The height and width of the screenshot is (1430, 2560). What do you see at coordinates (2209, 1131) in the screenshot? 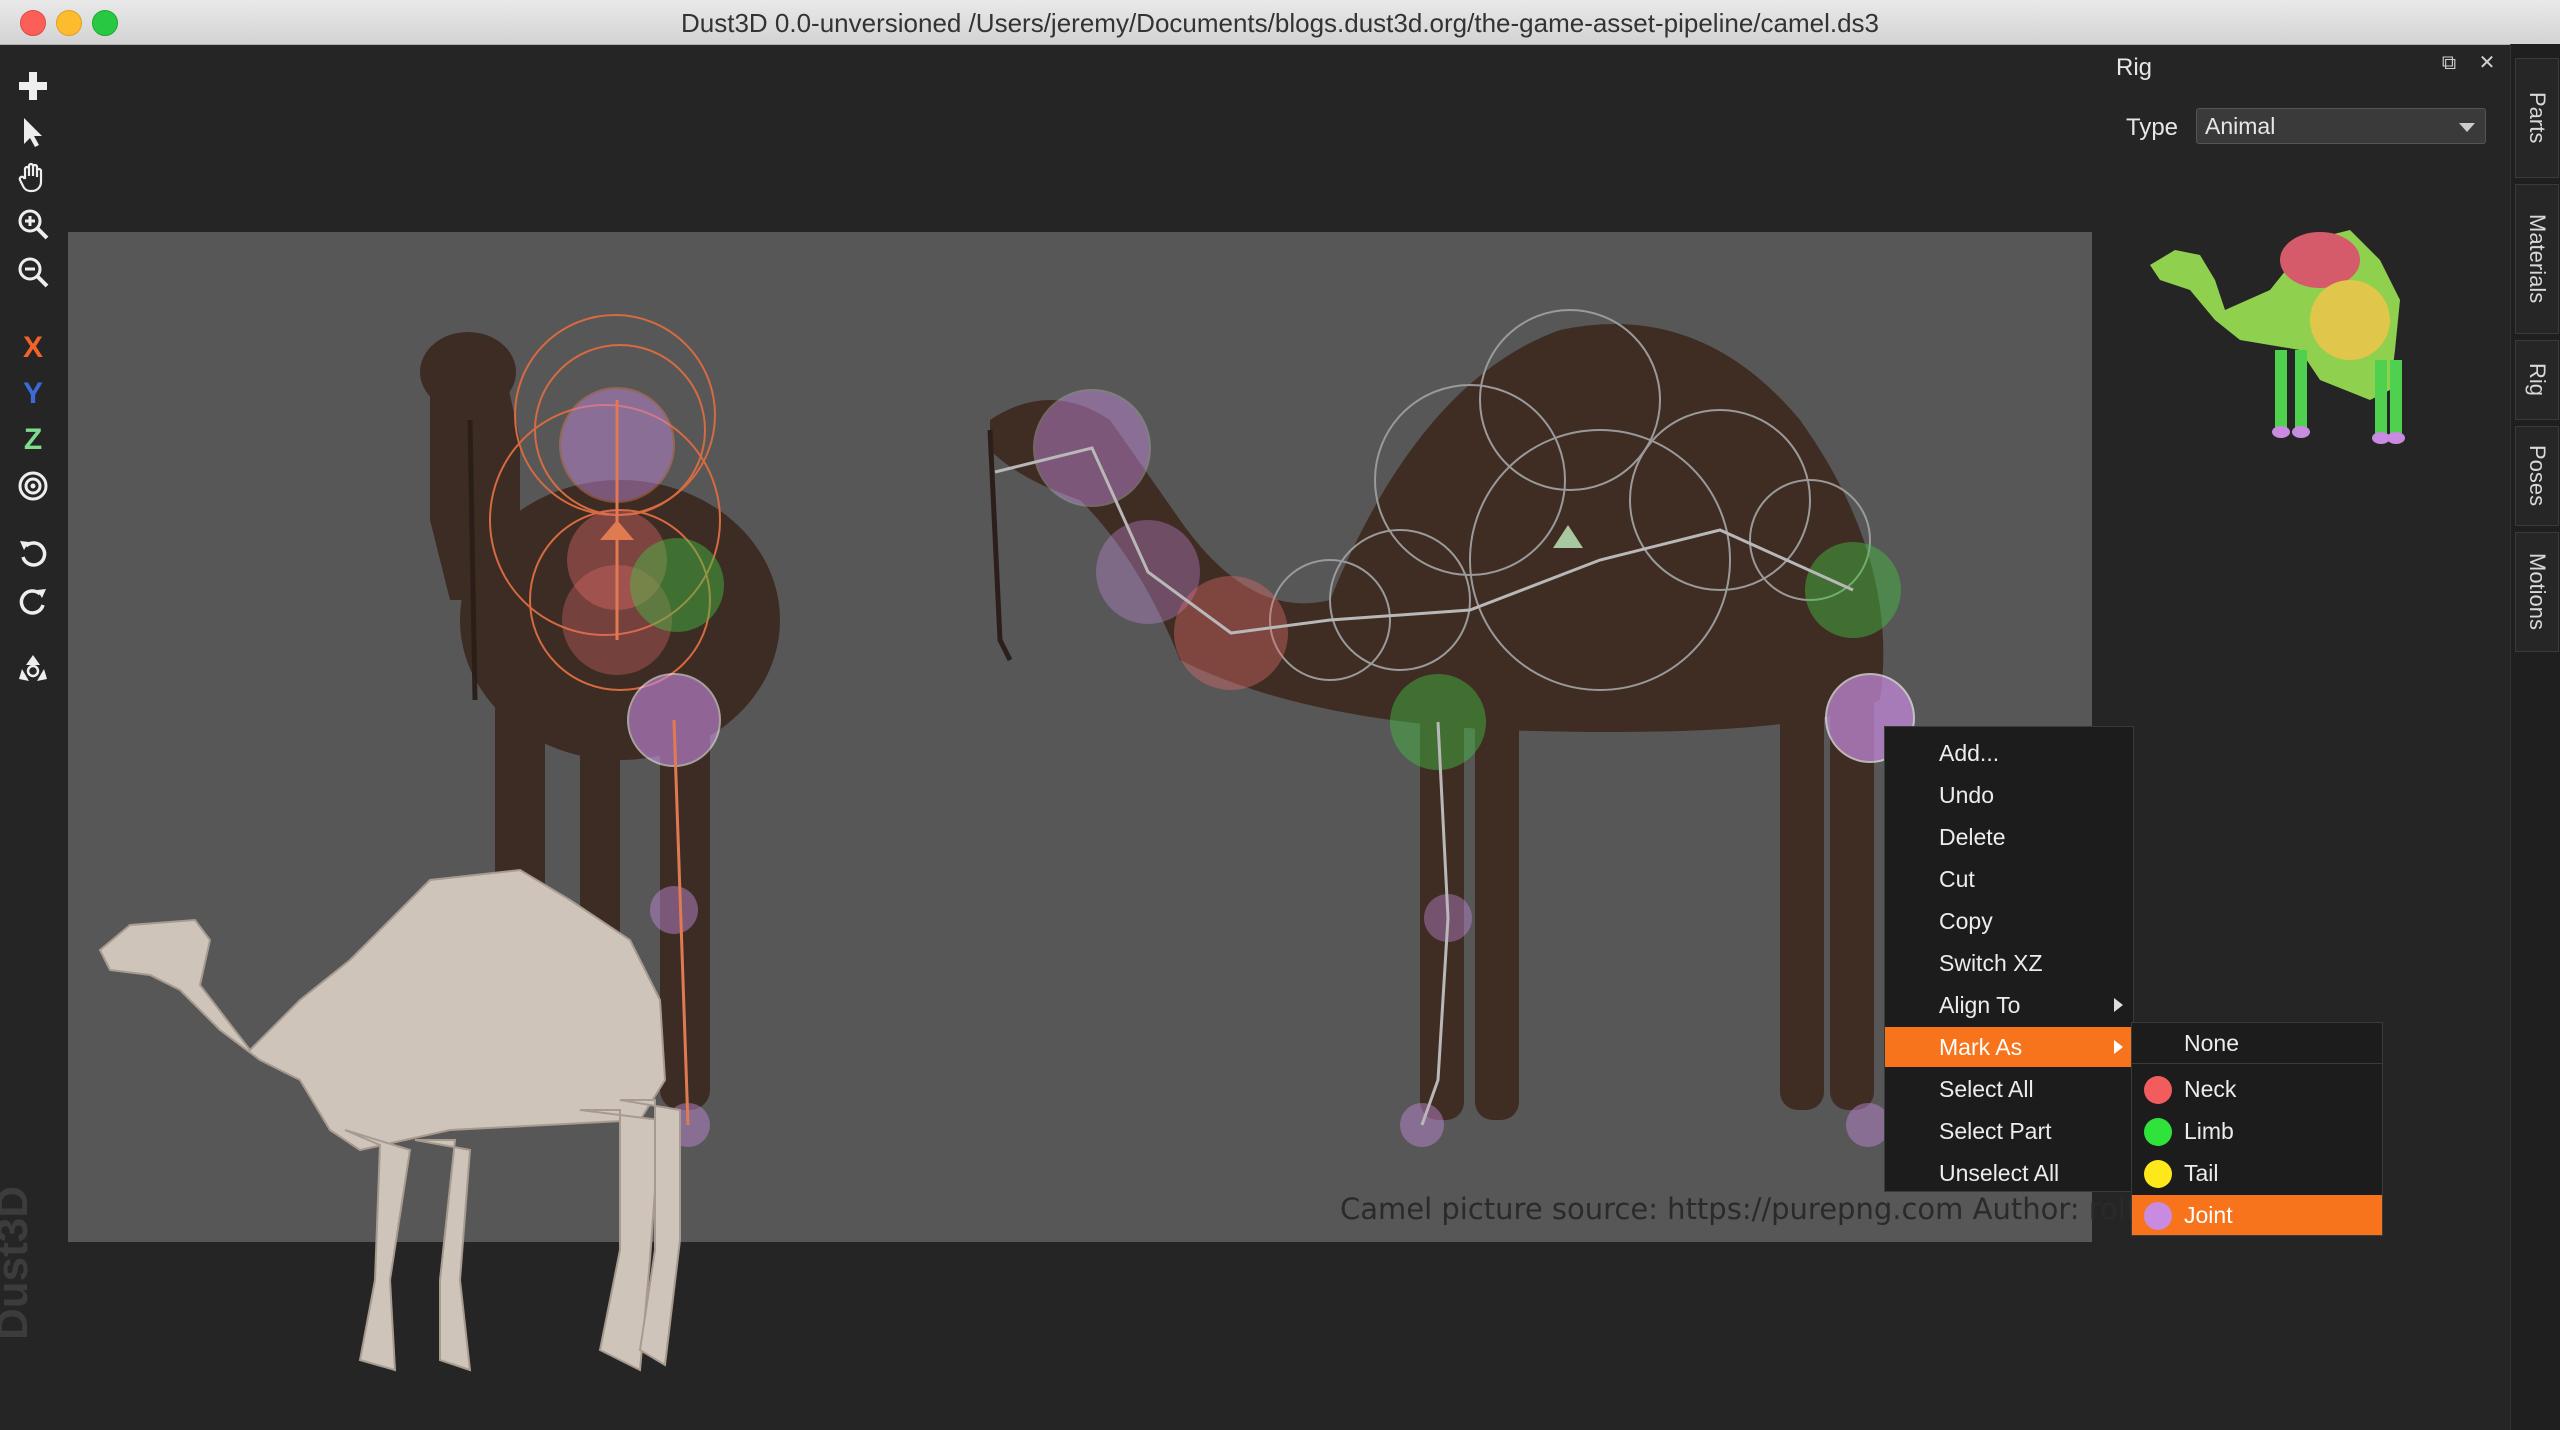
I see `mark-limb-label: Limb` at bounding box center [2209, 1131].